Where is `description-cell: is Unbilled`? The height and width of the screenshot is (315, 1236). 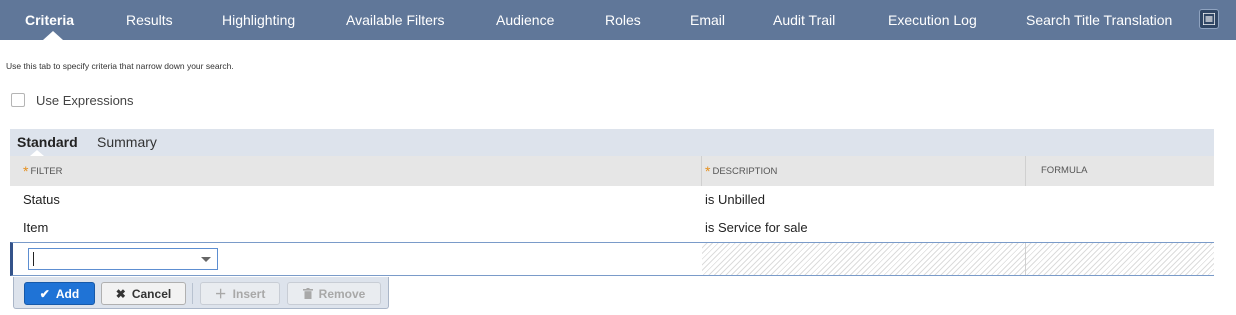
description-cell: is Unbilled is located at coordinates (735, 199).